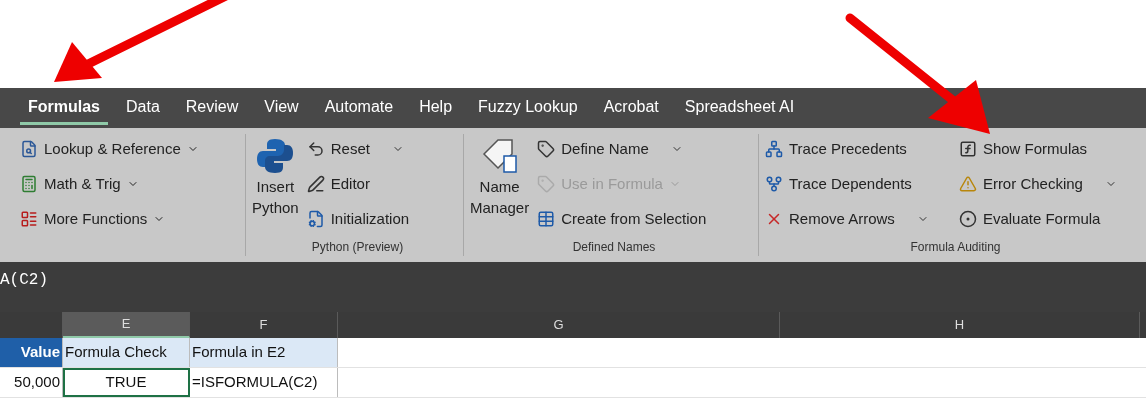 The height and width of the screenshot is (404, 1146). I want to click on formula-text: A(C2), so click(24, 280).